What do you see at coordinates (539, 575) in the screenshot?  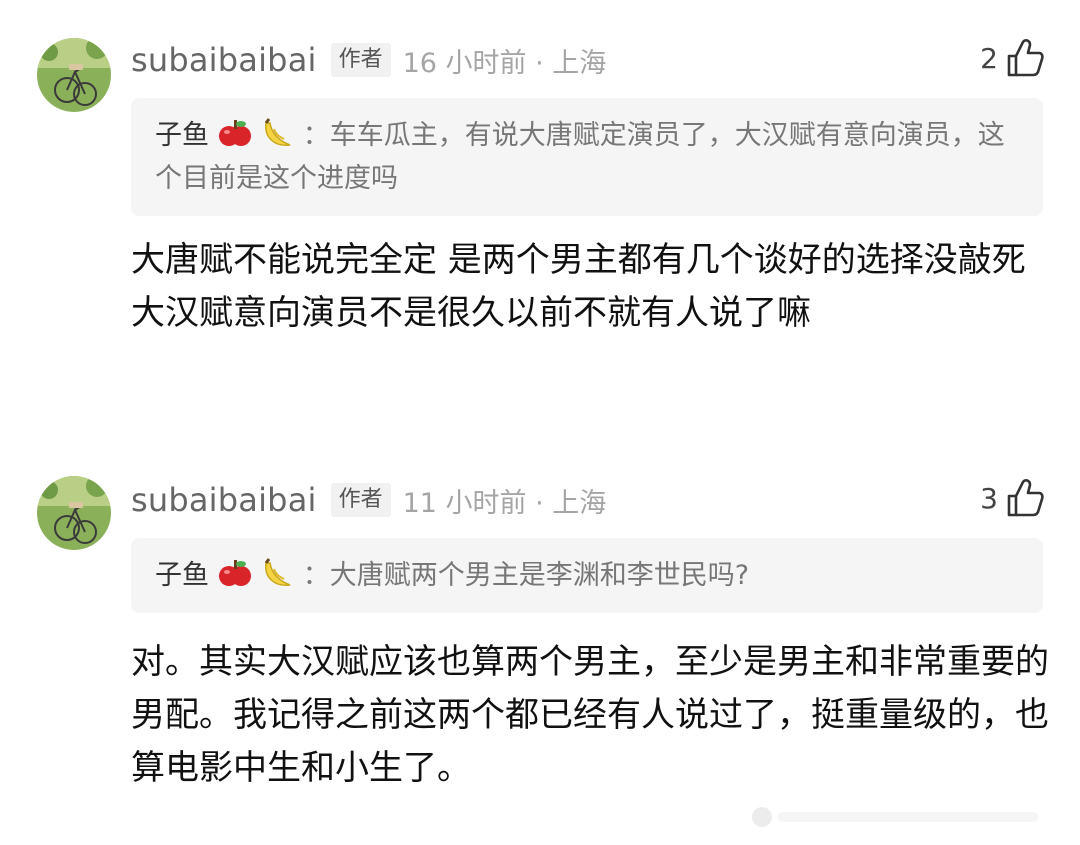 I see `quoted-text: 大唐赋两个男主是李渊和李世民吗?` at bounding box center [539, 575].